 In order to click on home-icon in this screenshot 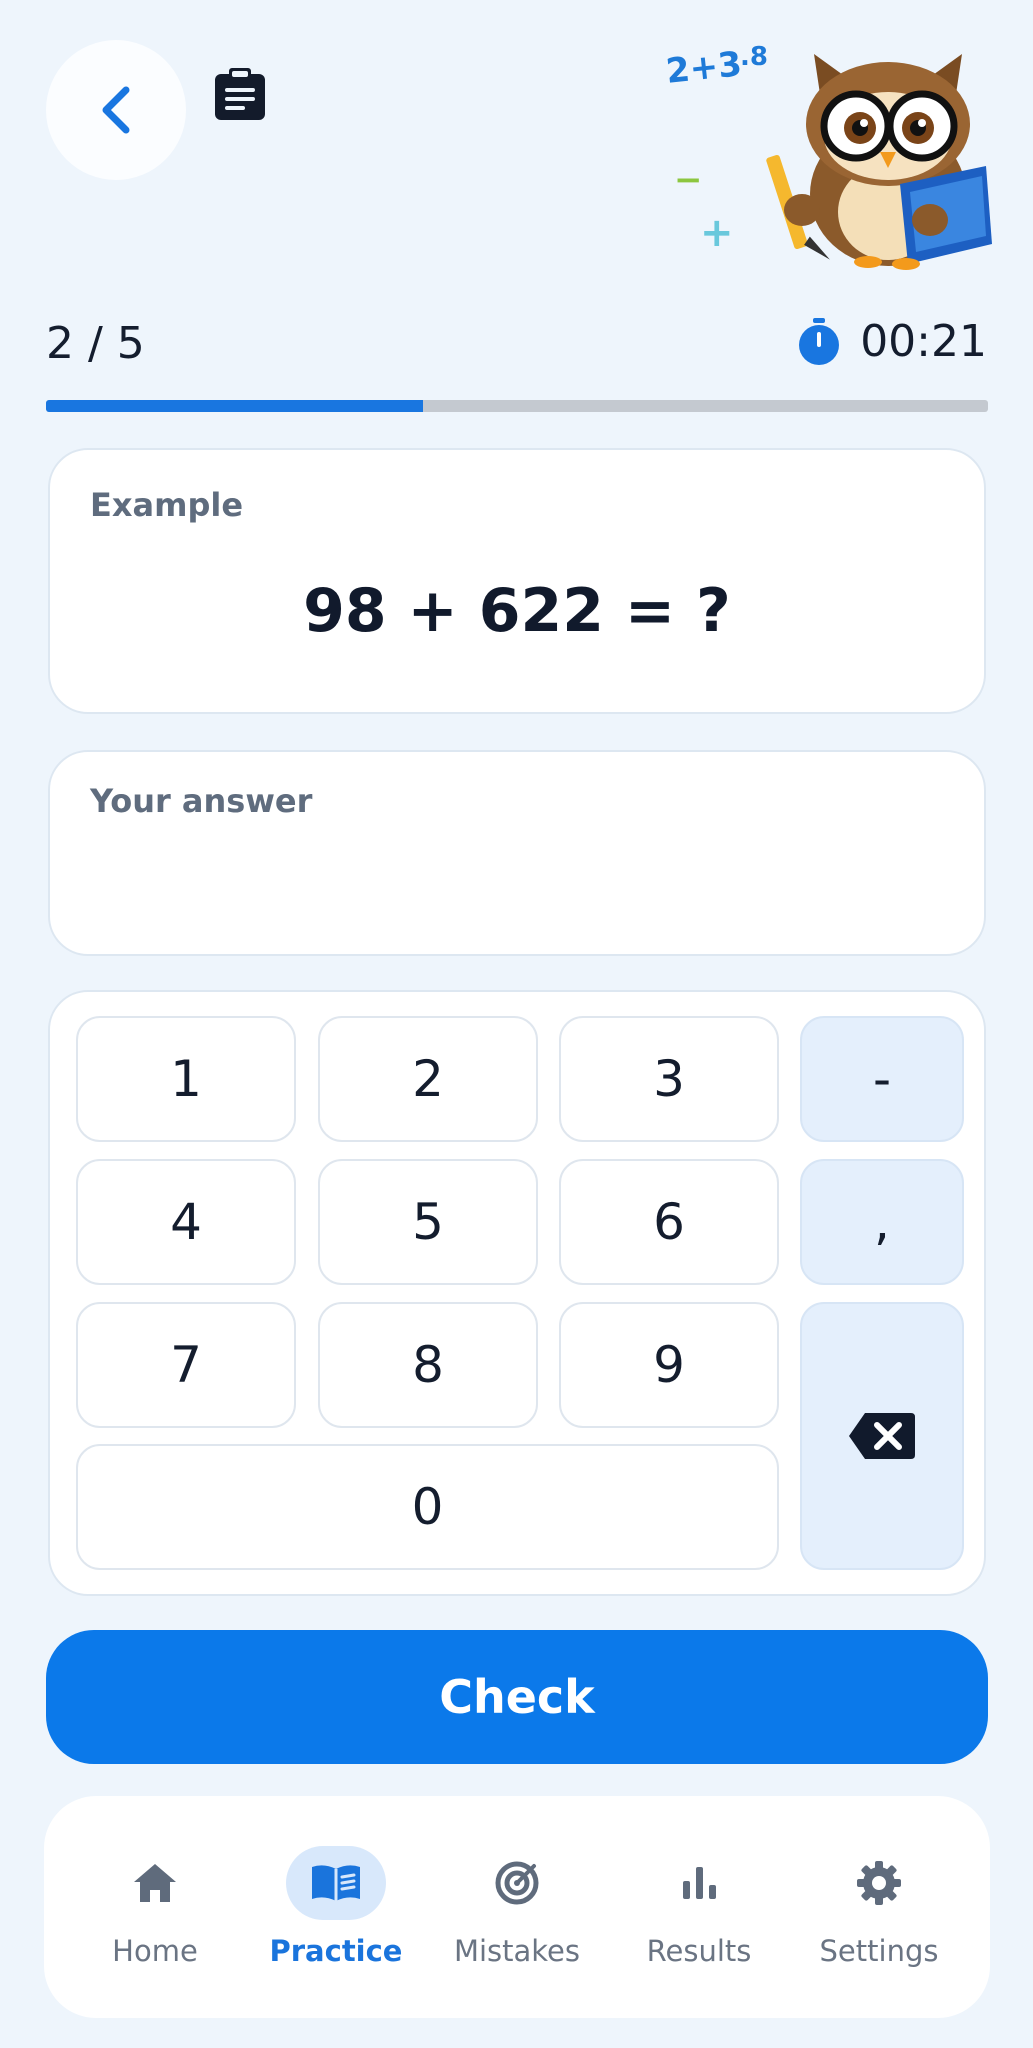, I will do `click(155, 1883)`.